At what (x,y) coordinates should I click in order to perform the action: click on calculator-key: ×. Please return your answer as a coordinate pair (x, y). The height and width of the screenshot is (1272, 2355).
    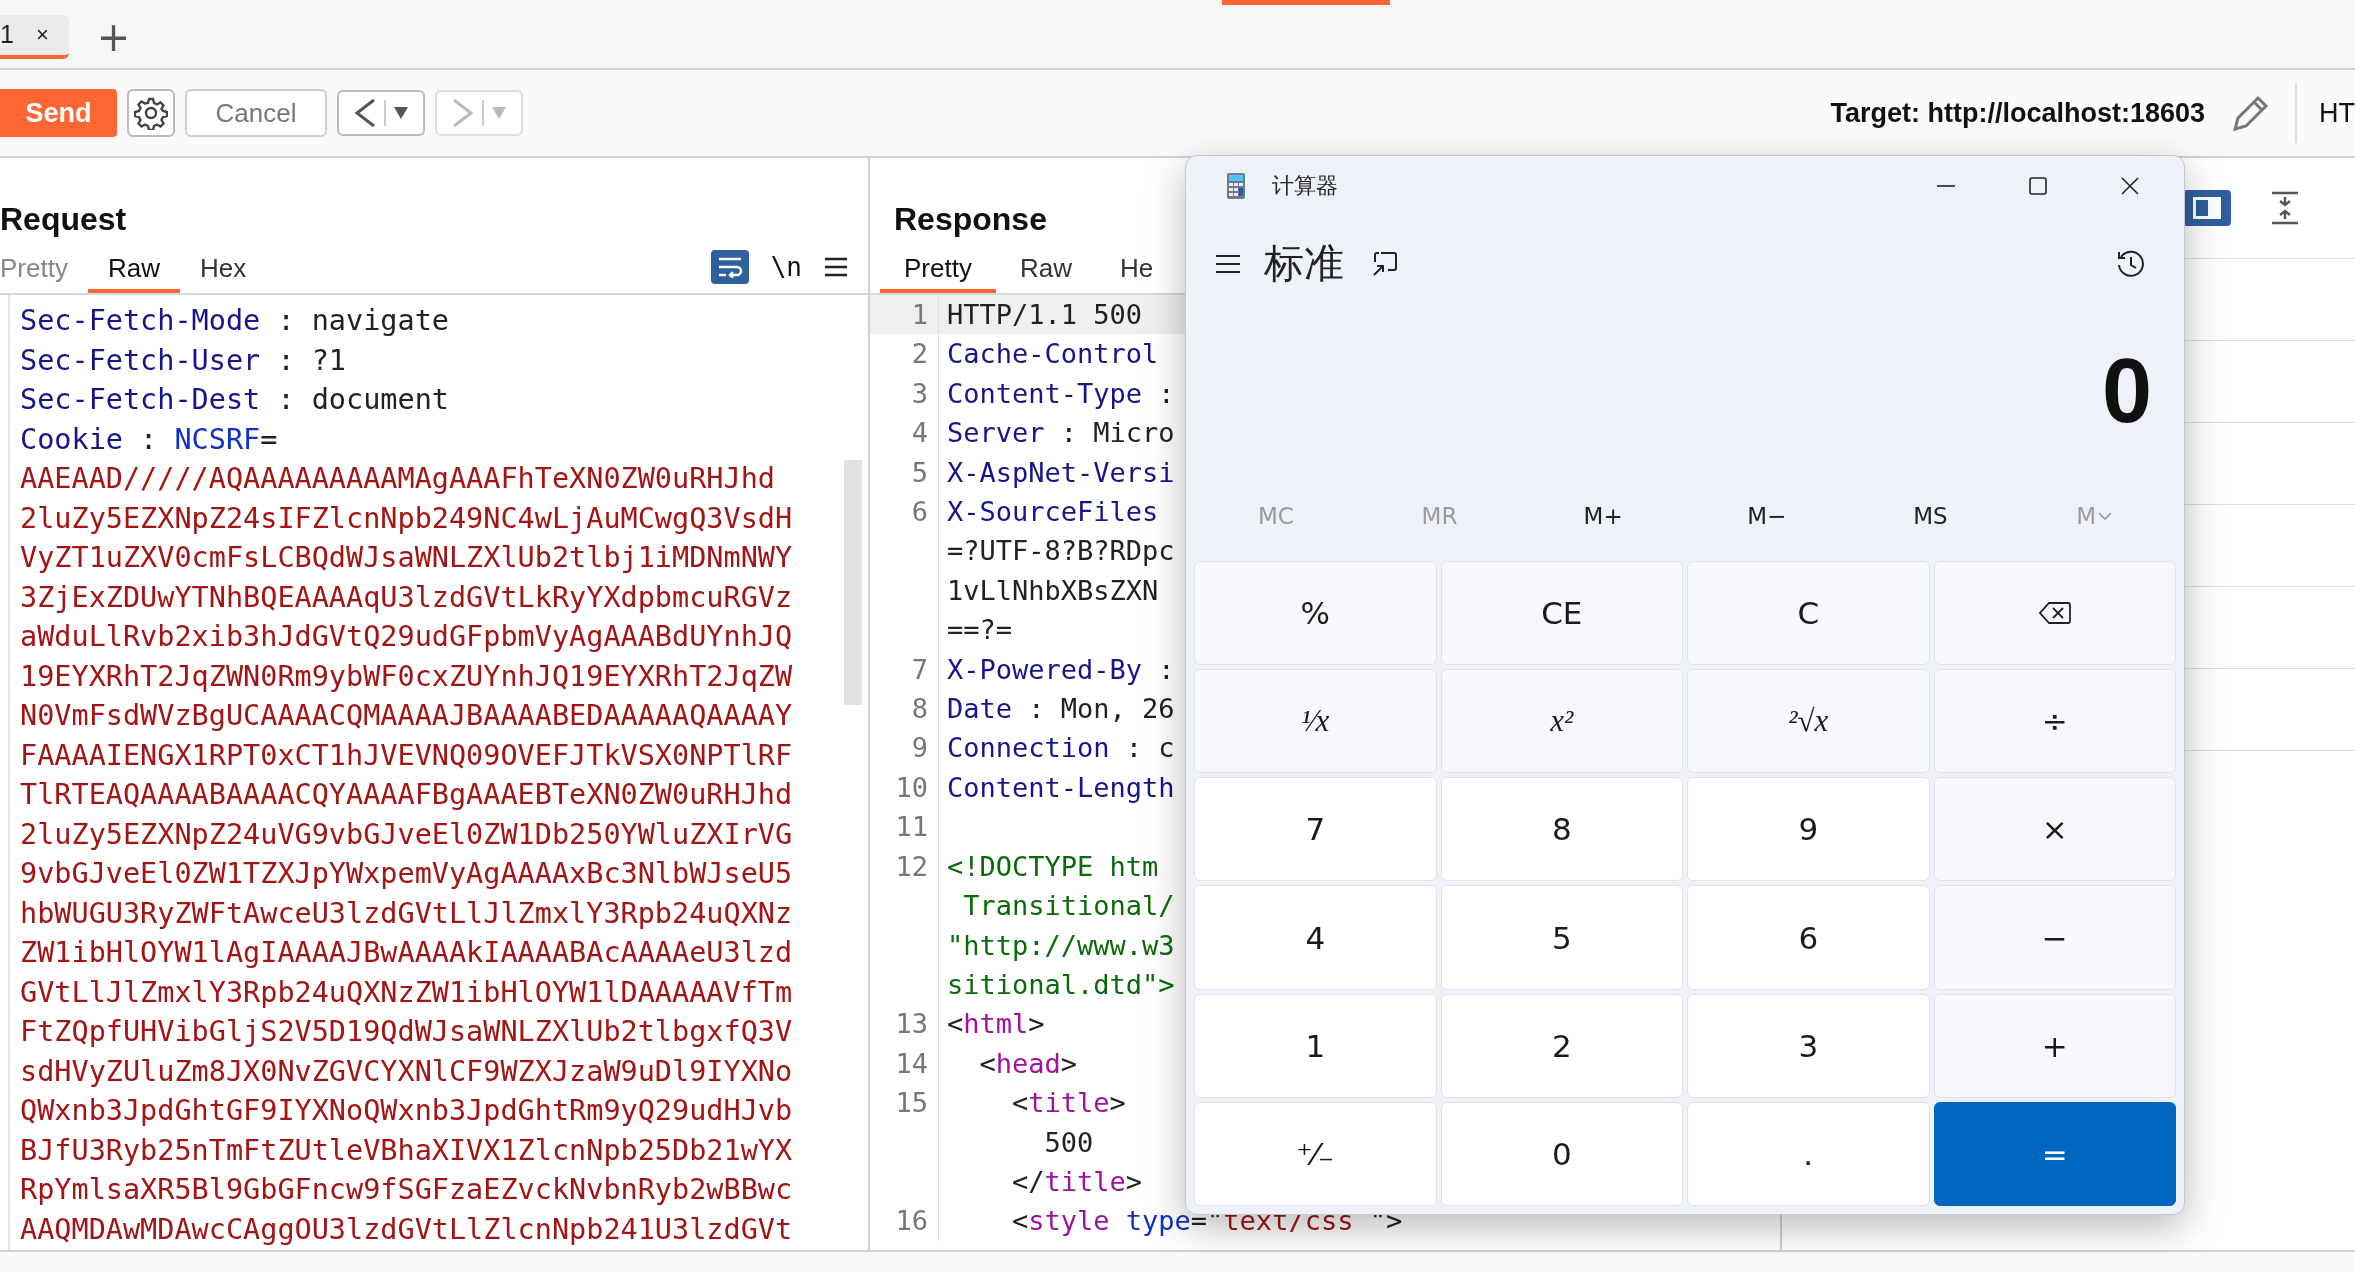
    Looking at the image, I should click on (2054, 829).